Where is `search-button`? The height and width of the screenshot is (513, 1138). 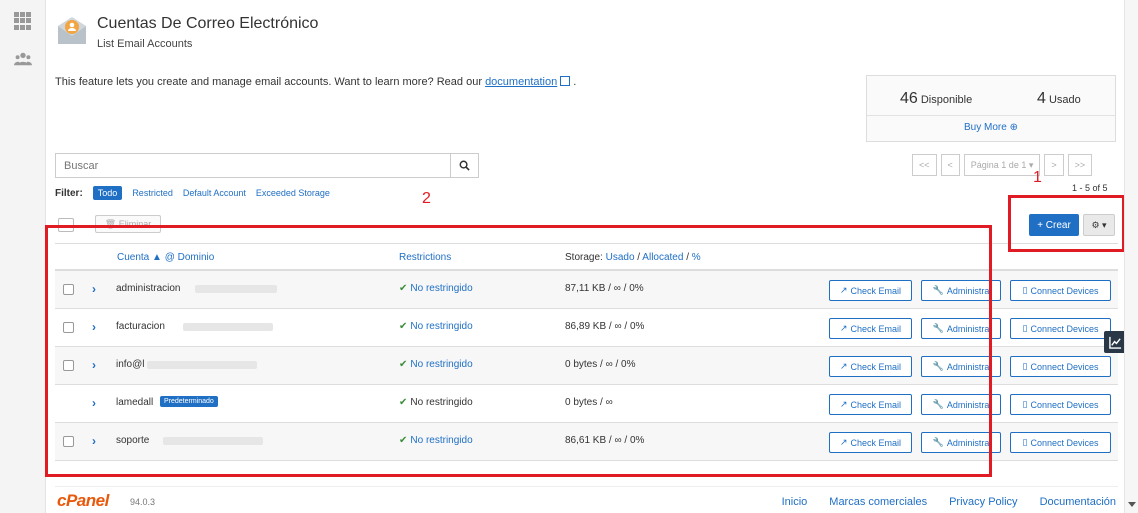
search-button is located at coordinates (464, 165).